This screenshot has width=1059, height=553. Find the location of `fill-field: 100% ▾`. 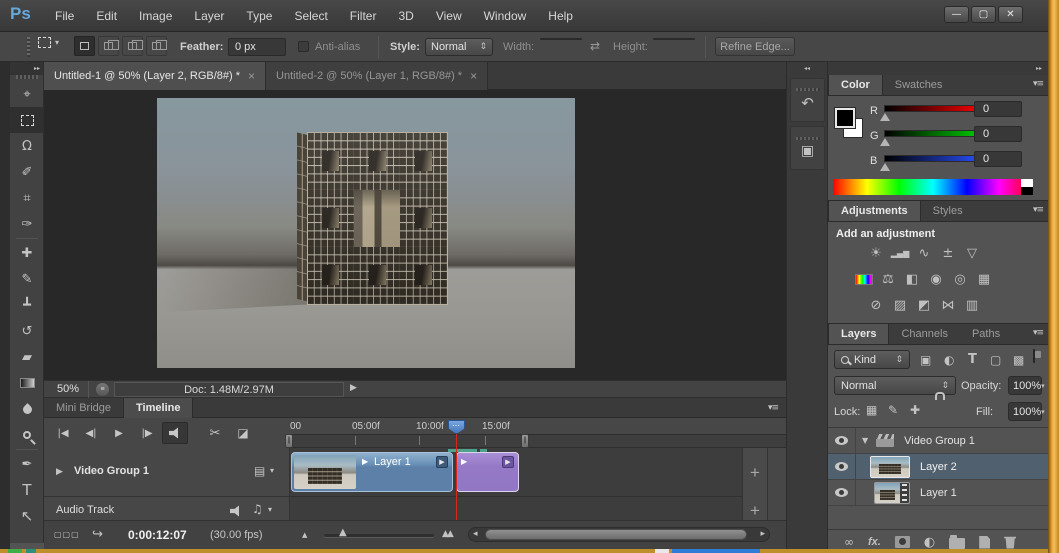

fill-field: 100% ▾ is located at coordinates (1026, 411).